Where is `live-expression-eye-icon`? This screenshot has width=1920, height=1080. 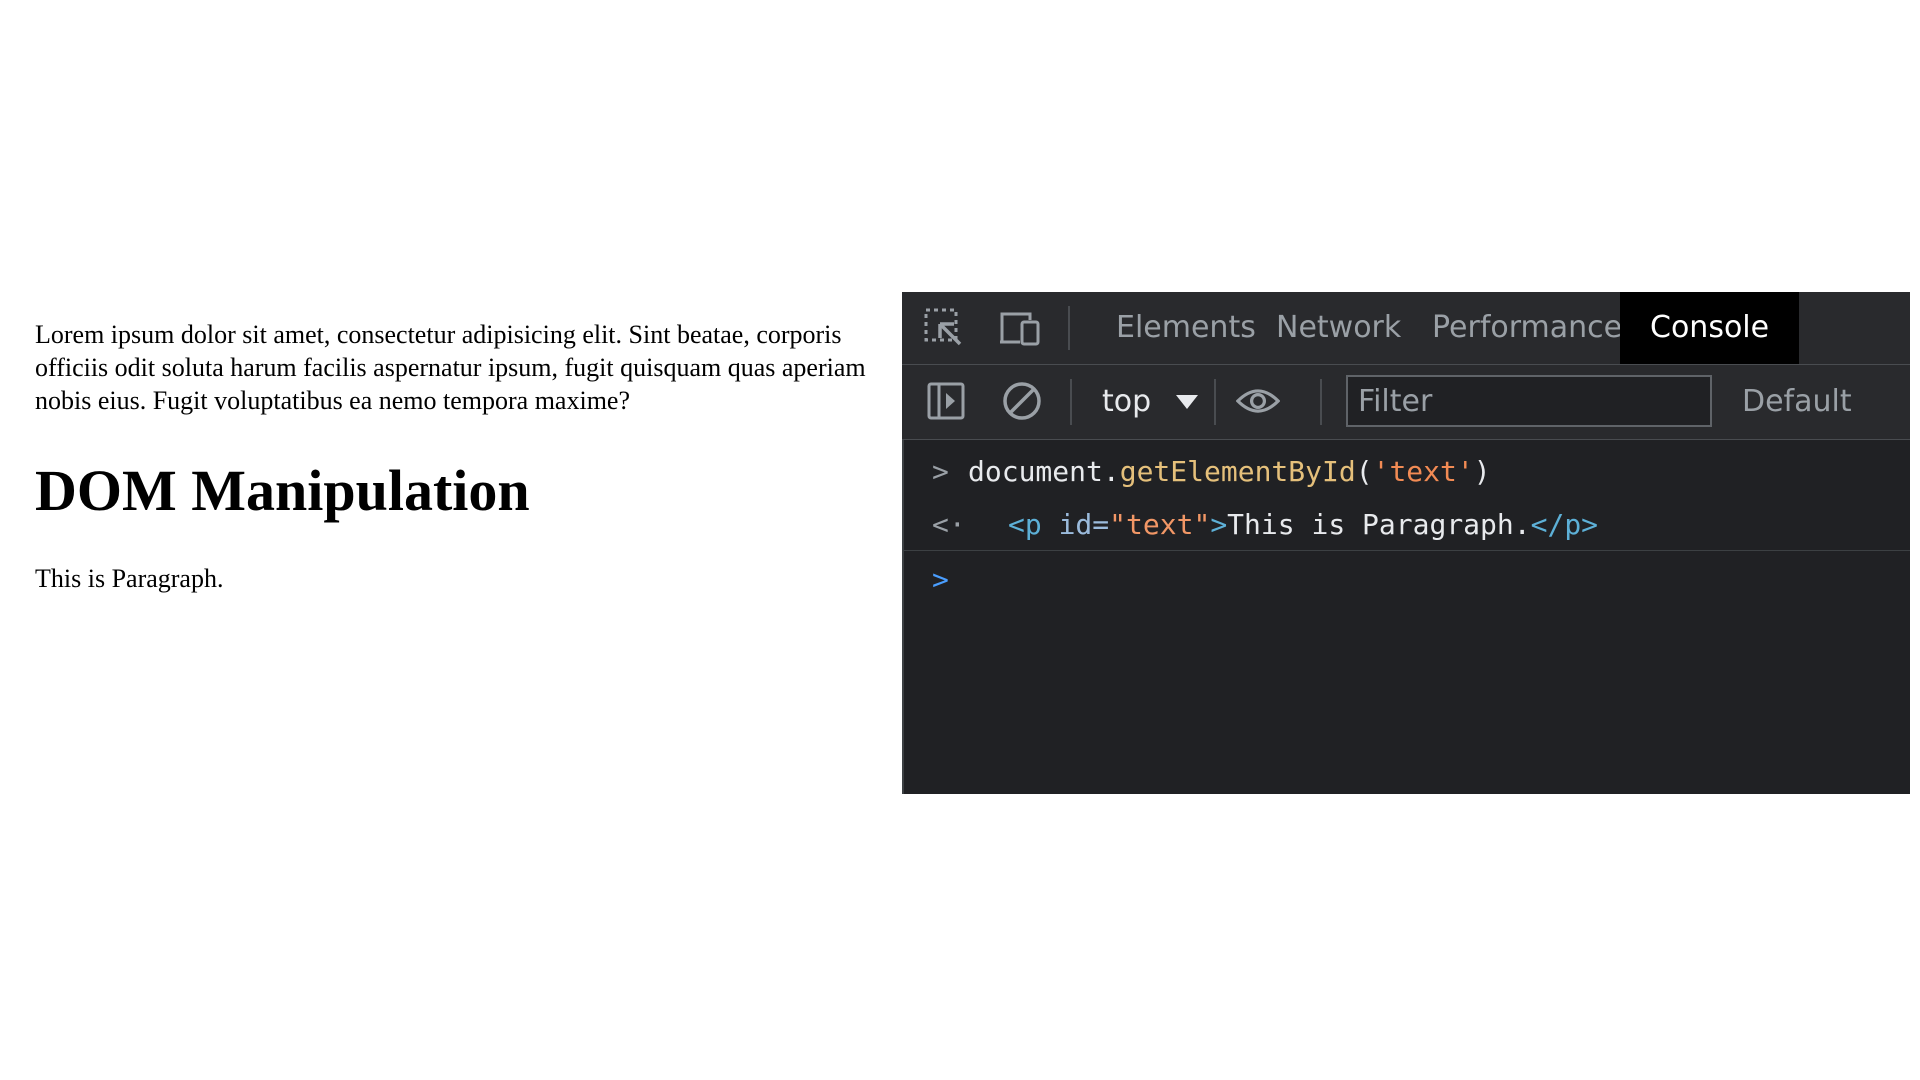 live-expression-eye-icon is located at coordinates (1258, 401).